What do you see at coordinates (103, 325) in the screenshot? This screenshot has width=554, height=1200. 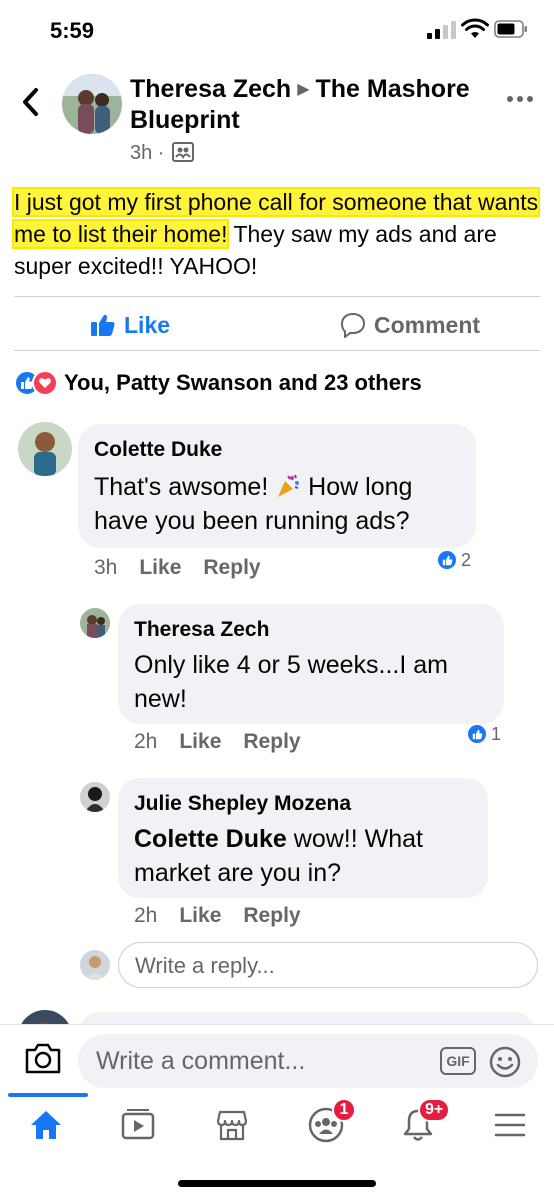 I see `thumbs-up-icon` at bounding box center [103, 325].